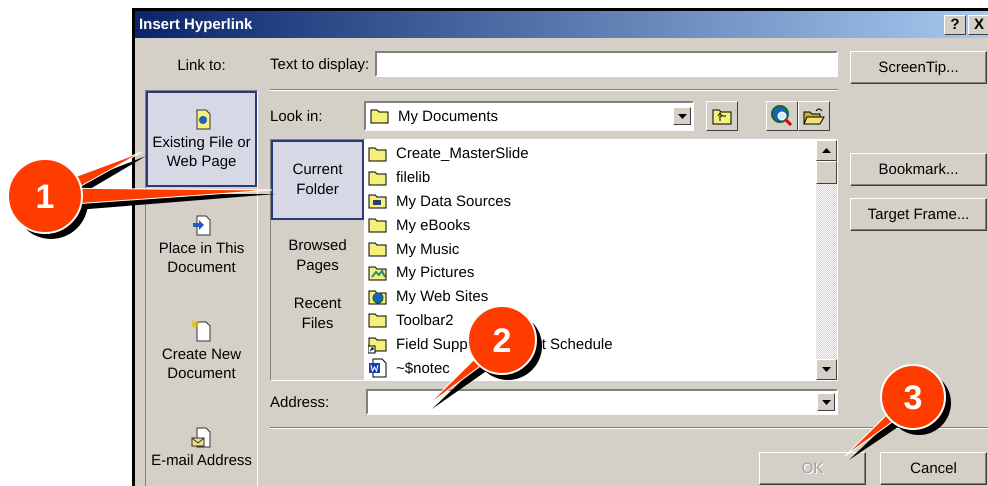 The width and height of the screenshot is (988, 486). I want to click on scroll-thumb, so click(826, 172).